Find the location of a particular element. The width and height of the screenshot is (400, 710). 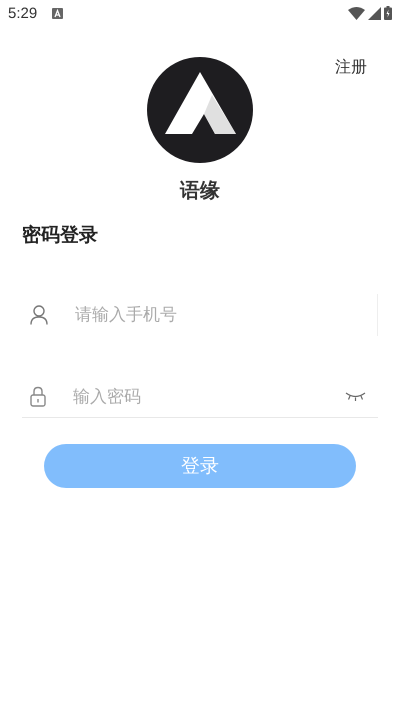

password-input: 输入密码 is located at coordinates (209, 397).